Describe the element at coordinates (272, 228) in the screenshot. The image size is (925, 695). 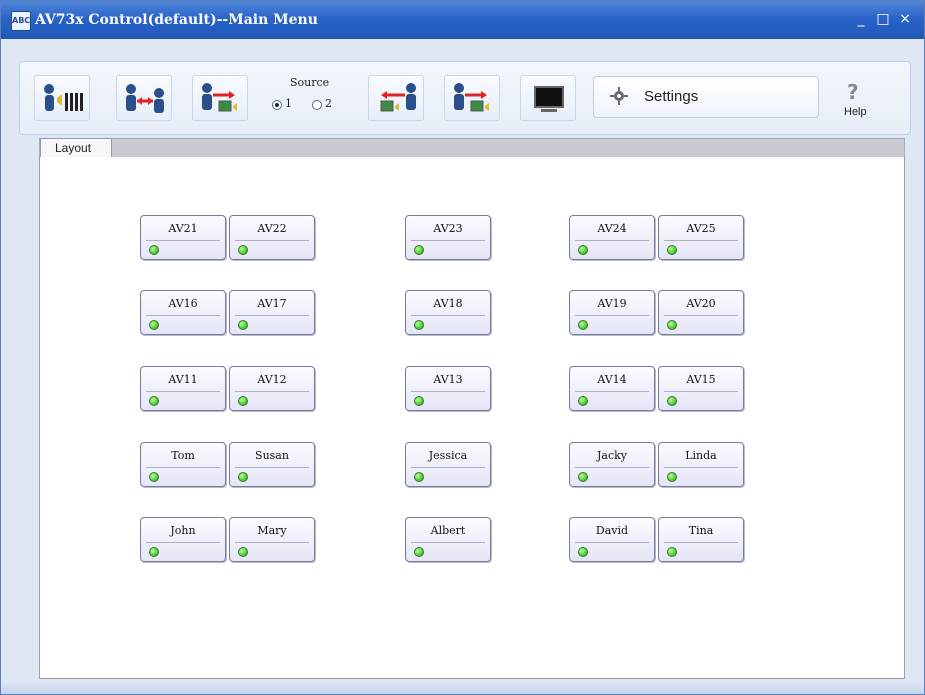
I see `device-label: AV22` at that location.